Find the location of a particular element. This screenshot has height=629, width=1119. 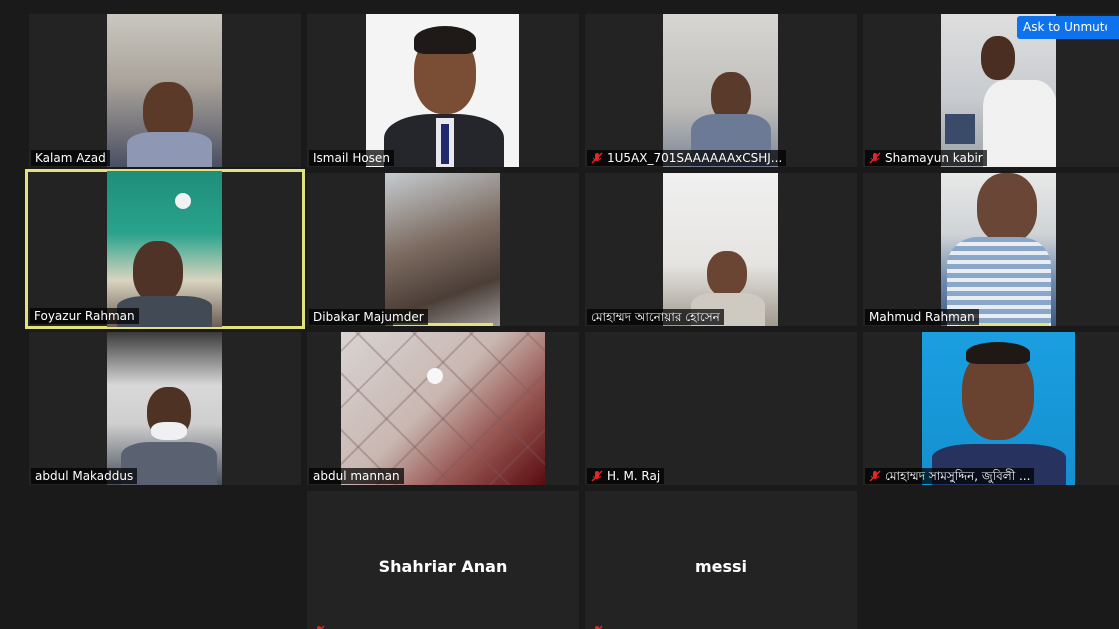

participant-name-label: Mahmud Rahman is located at coordinates (922, 317).